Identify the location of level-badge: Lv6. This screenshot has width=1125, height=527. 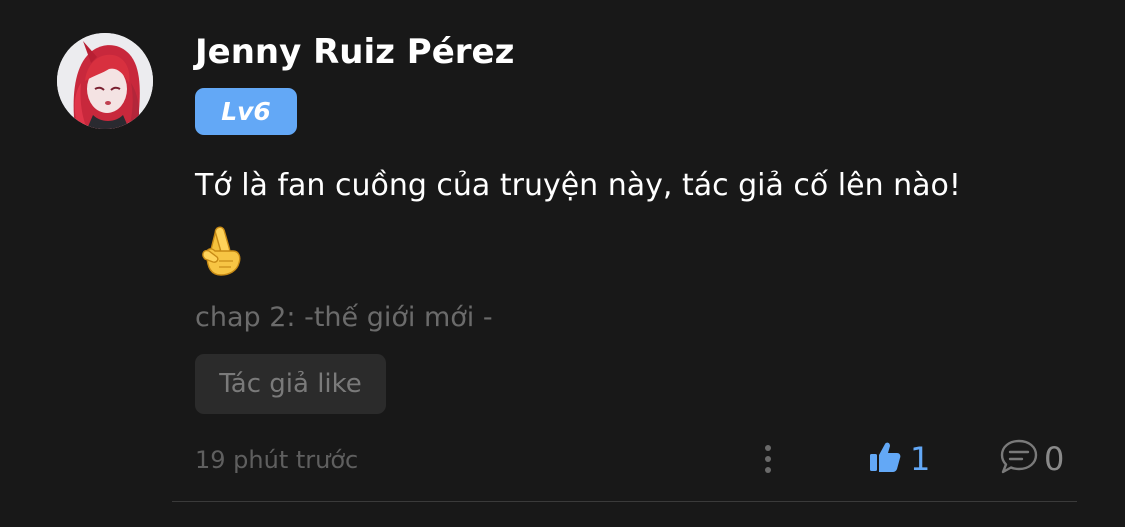
(246, 111).